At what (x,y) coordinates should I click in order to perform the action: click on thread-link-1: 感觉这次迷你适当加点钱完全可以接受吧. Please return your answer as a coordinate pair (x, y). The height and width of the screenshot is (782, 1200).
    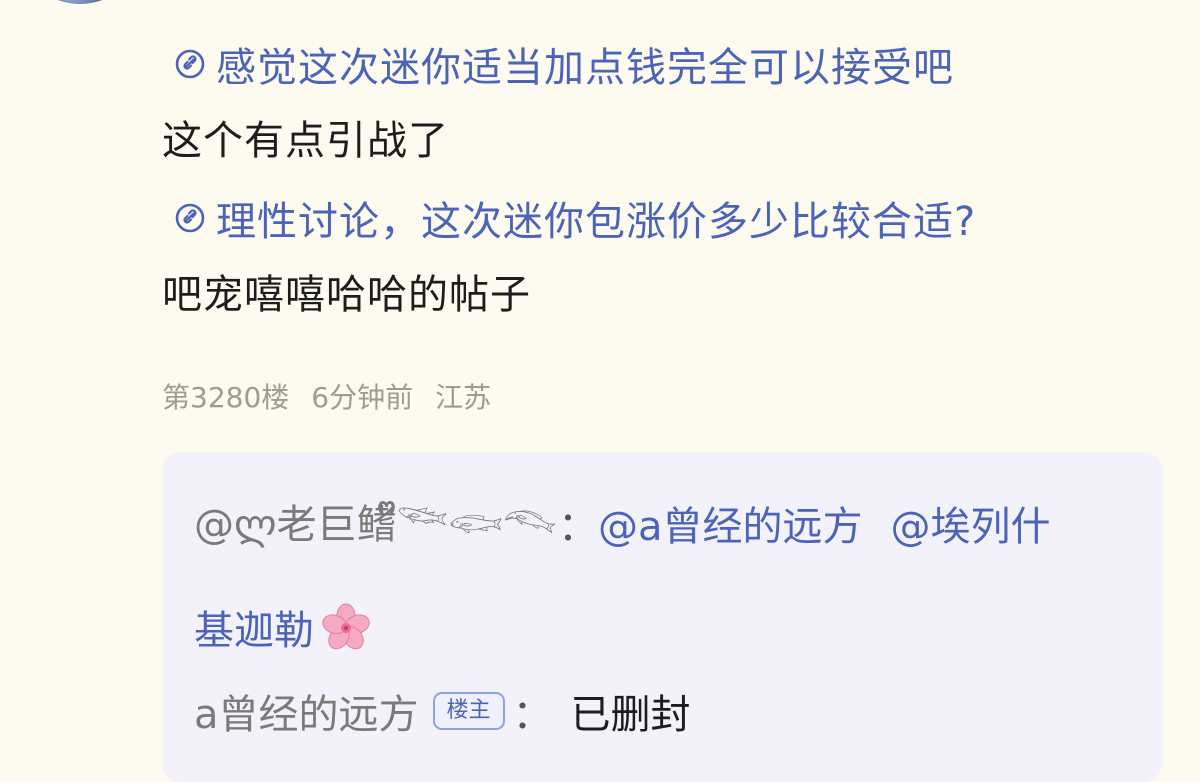
    Looking at the image, I should click on (662, 64).